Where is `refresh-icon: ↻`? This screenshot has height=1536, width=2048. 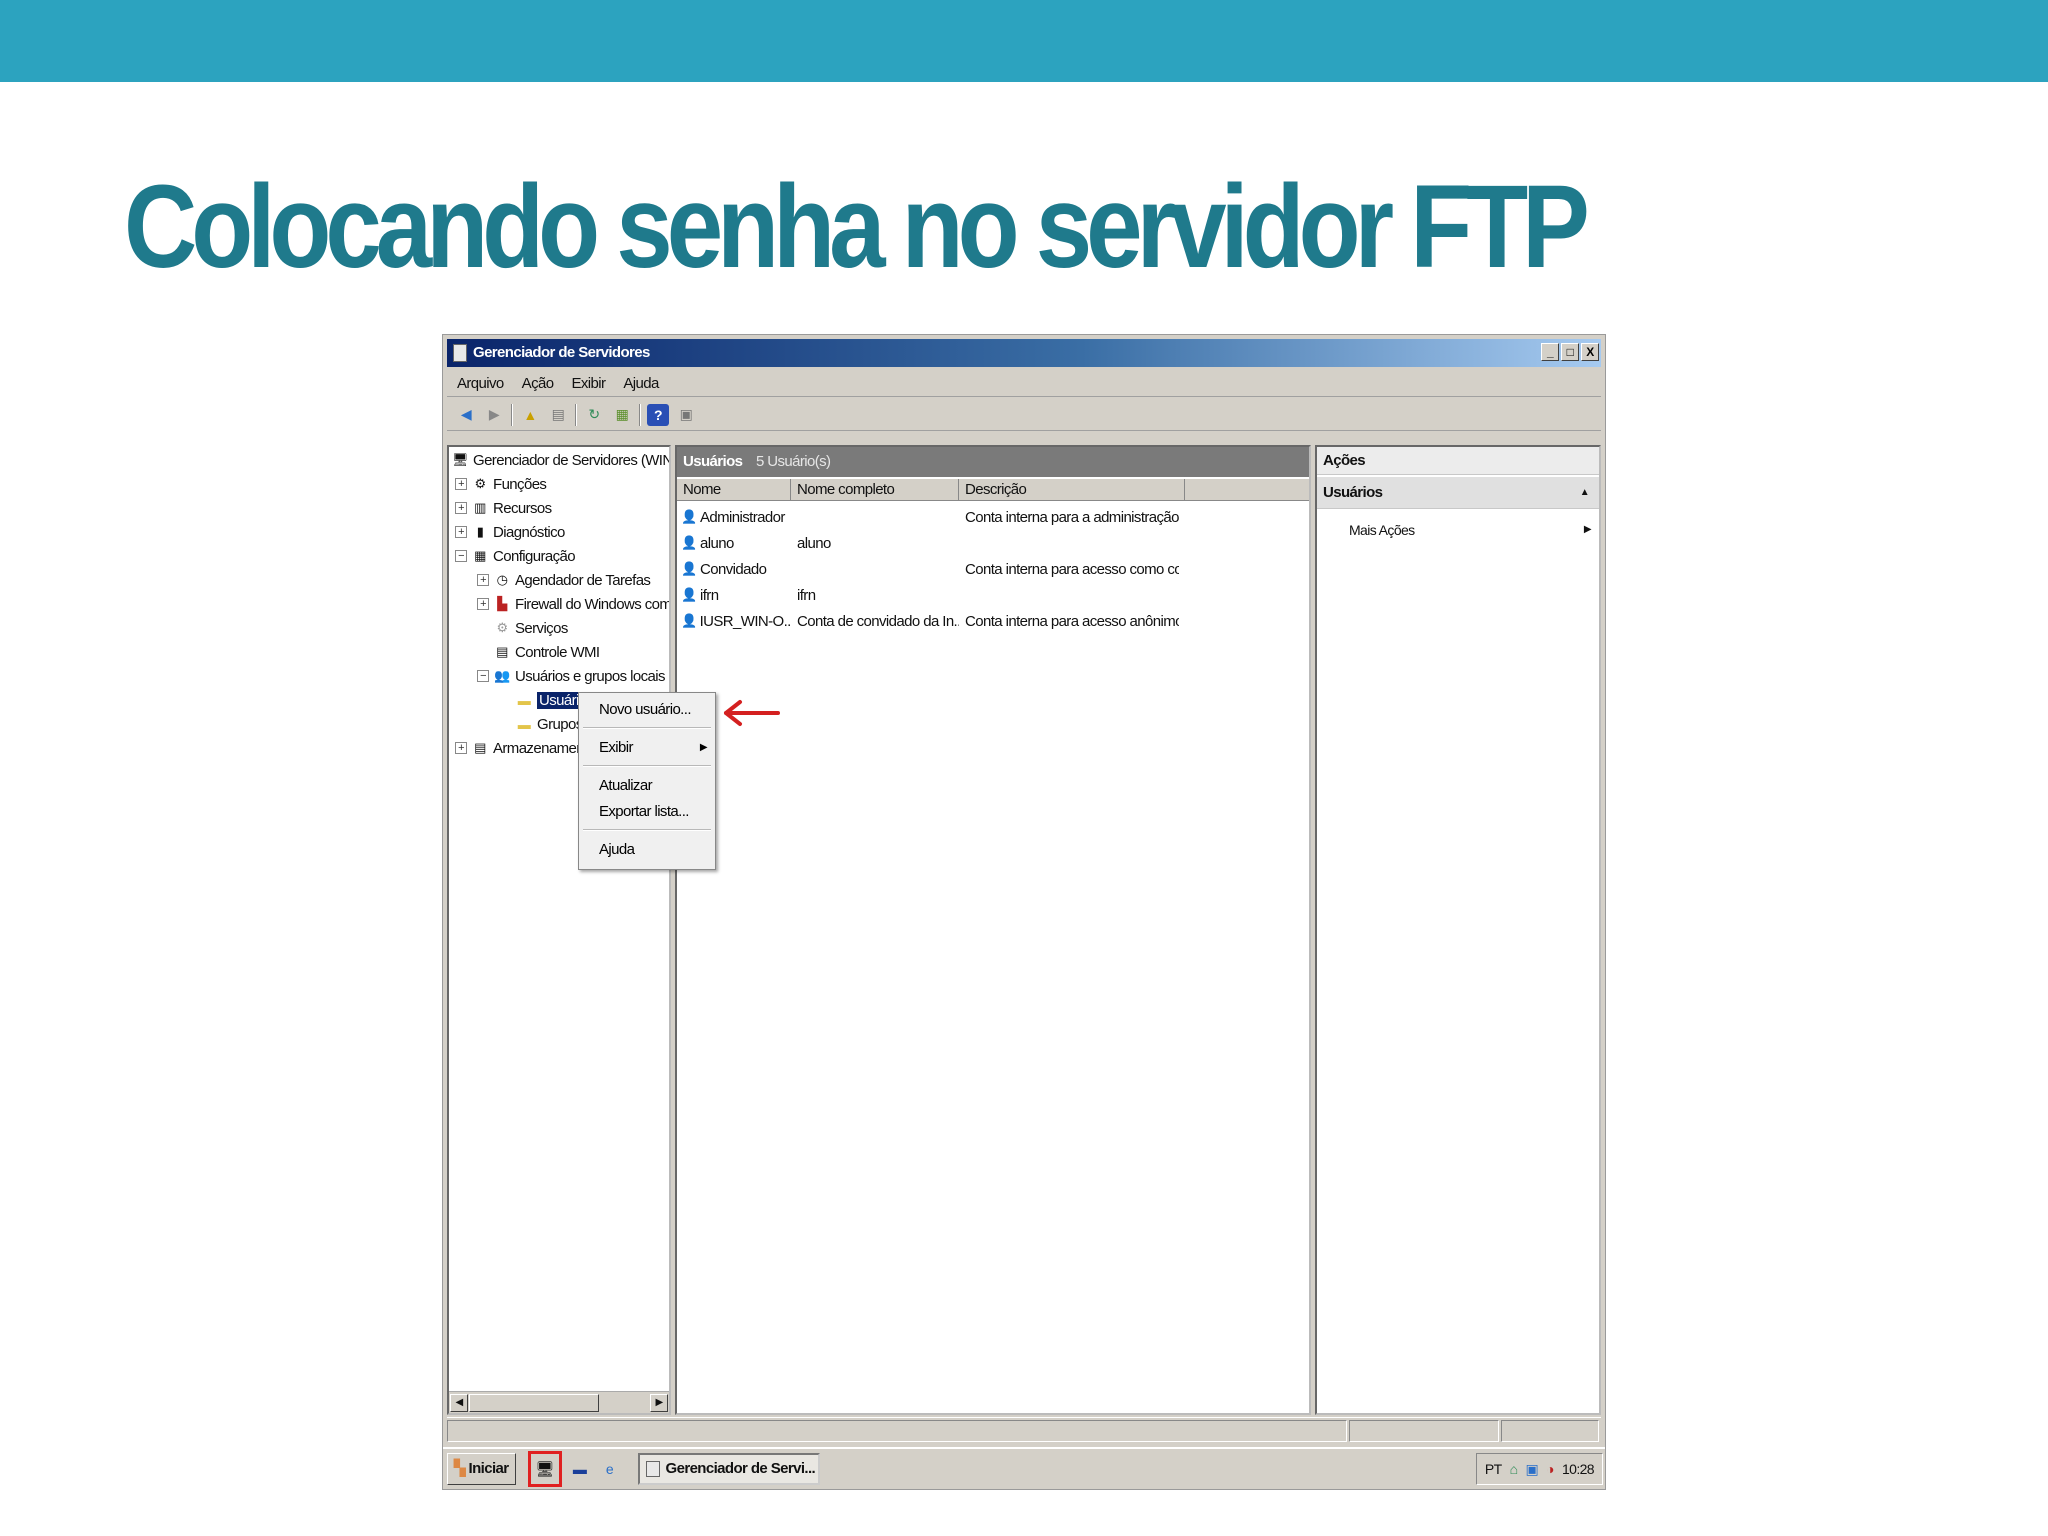
refresh-icon: ↻ is located at coordinates (594, 415).